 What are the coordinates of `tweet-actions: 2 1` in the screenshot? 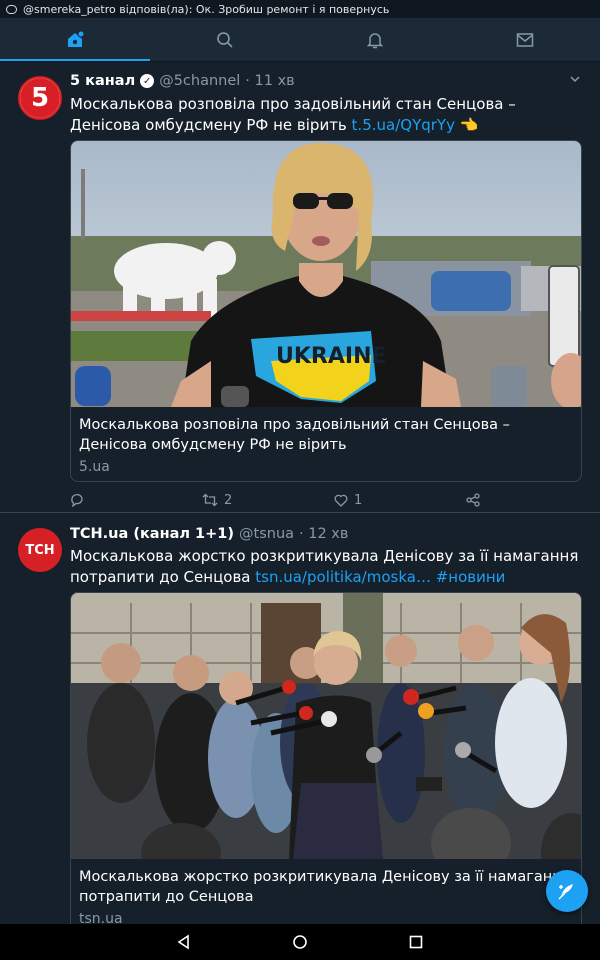 It's located at (280, 500).